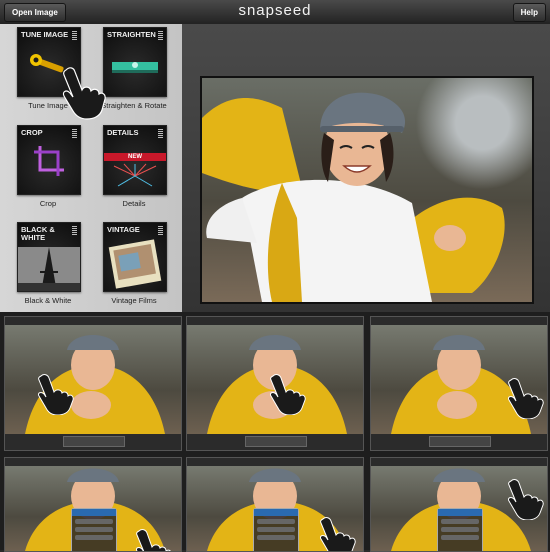 This screenshot has height=552, width=550. Describe the element at coordinates (84, 93) in the screenshot. I see `hand-pointer-icon` at that location.